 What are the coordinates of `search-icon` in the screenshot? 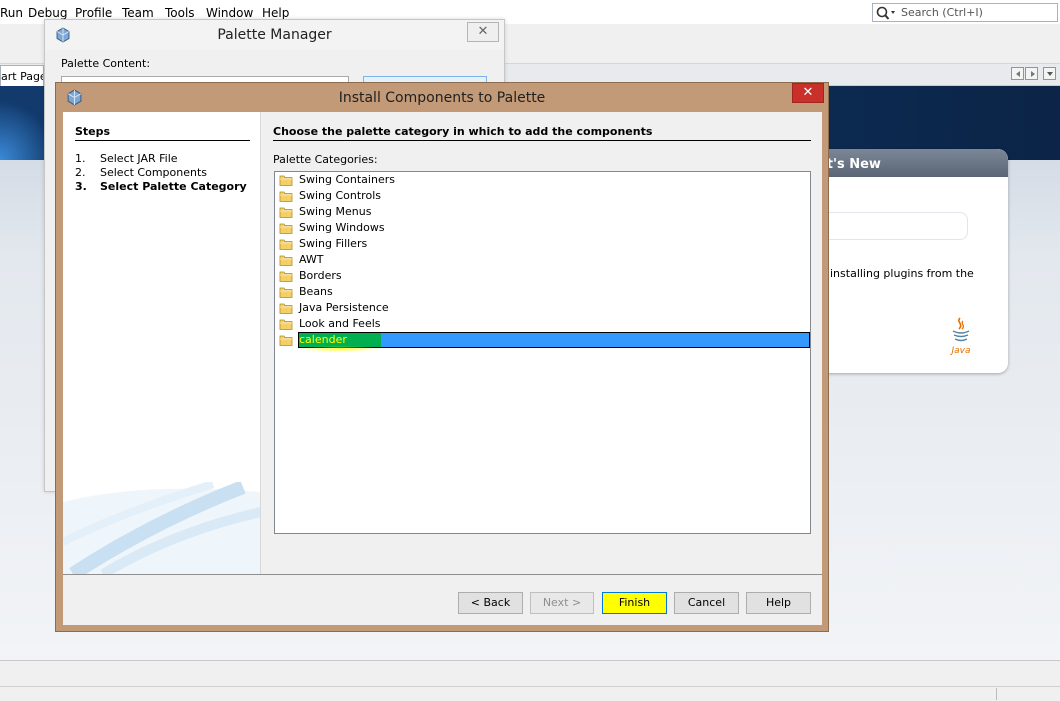 It's located at (886, 13).